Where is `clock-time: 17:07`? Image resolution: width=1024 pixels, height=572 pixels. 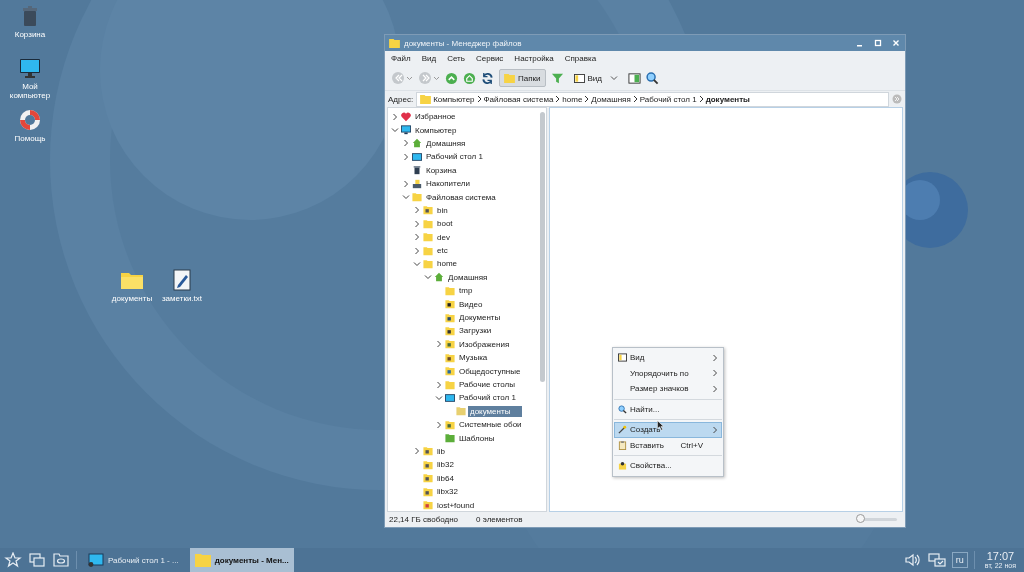 clock-time: 17:07 is located at coordinates (1000, 556).